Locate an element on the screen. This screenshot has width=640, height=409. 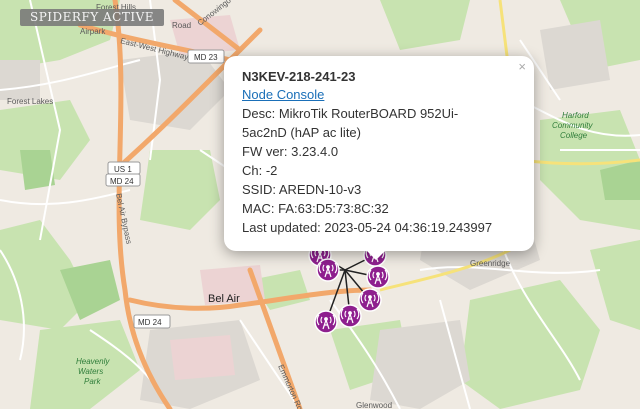
label-heavenly-3: Park is located at coordinates (92, 381).